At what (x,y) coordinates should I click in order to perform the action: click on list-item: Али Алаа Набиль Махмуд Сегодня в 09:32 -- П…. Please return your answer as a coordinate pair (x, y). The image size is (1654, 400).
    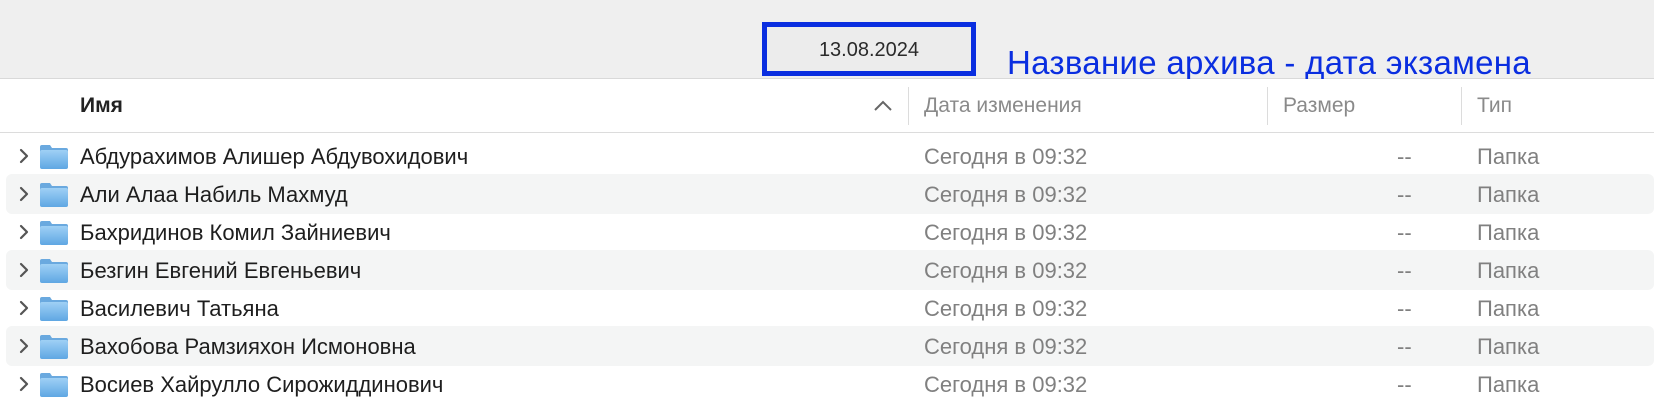
    Looking at the image, I should click on (830, 194).